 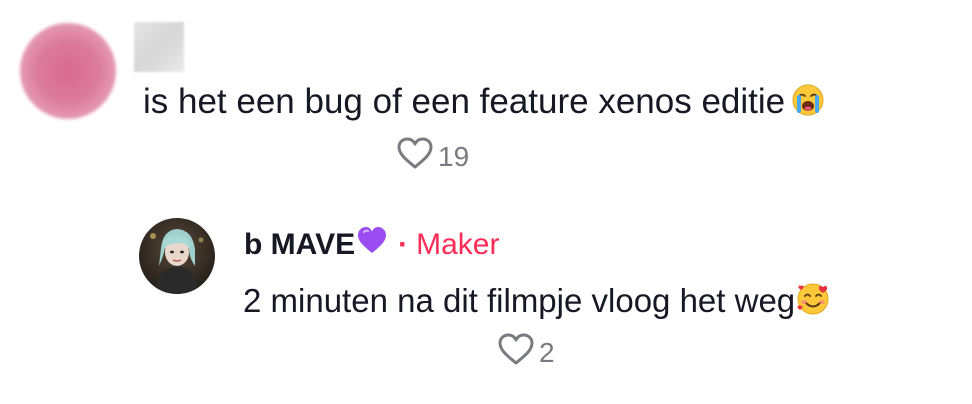 What do you see at coordinates (159, 47) in the screenshot?
I see `commenter-username-redacted` at bounding box center [159, 47].